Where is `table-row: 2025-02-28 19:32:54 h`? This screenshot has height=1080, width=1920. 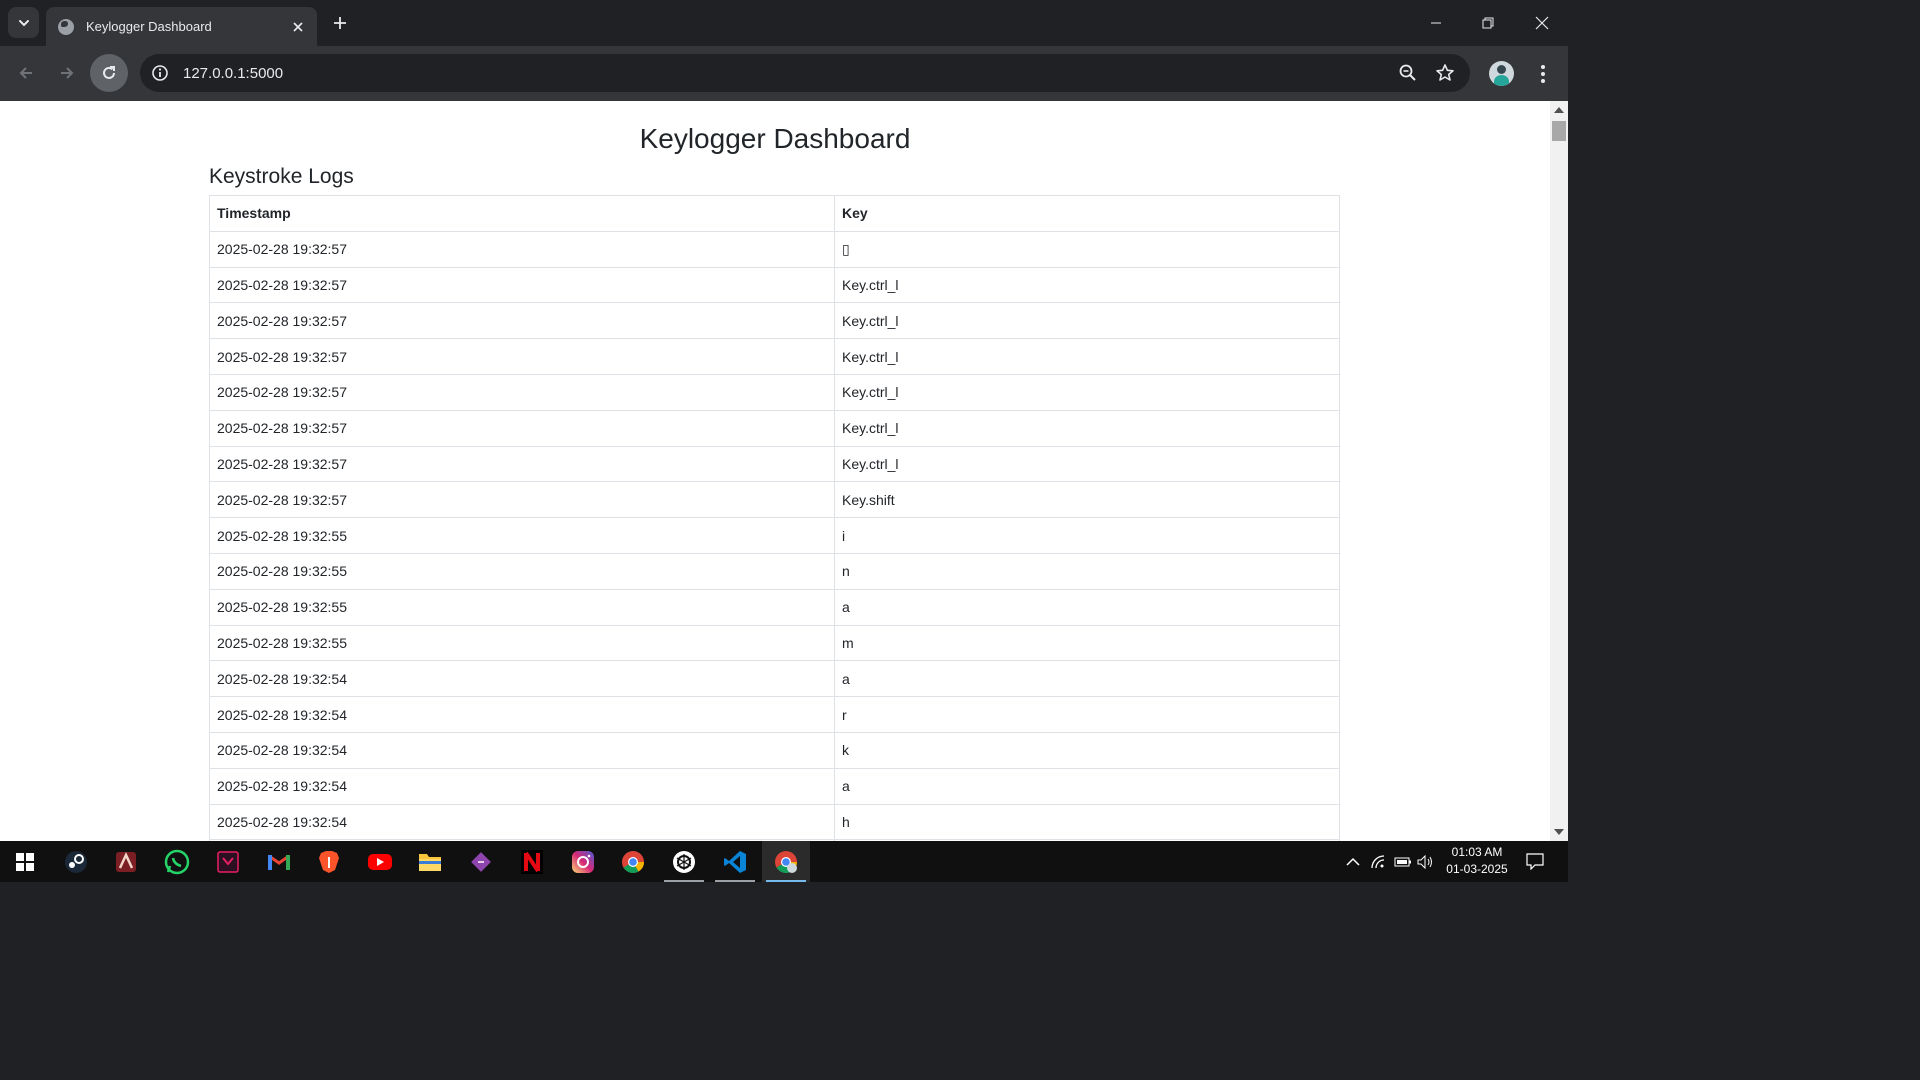 table-row: 2025-02-28 19:32:54 h is located at coordinates (774, 822).